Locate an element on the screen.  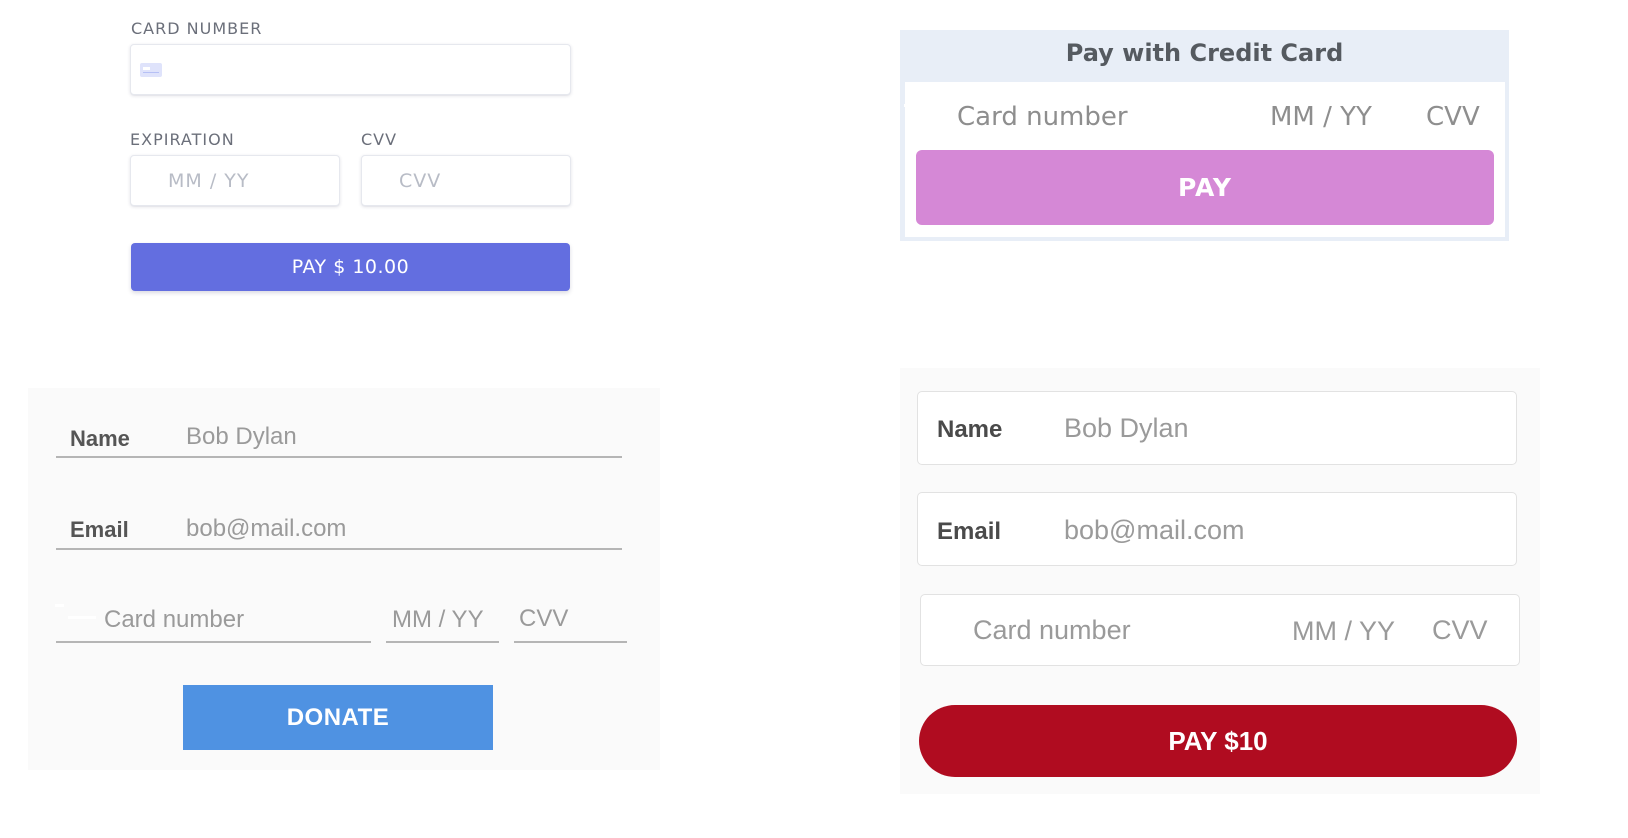
donate-button: DONATE is located at coordinates (338, 717).